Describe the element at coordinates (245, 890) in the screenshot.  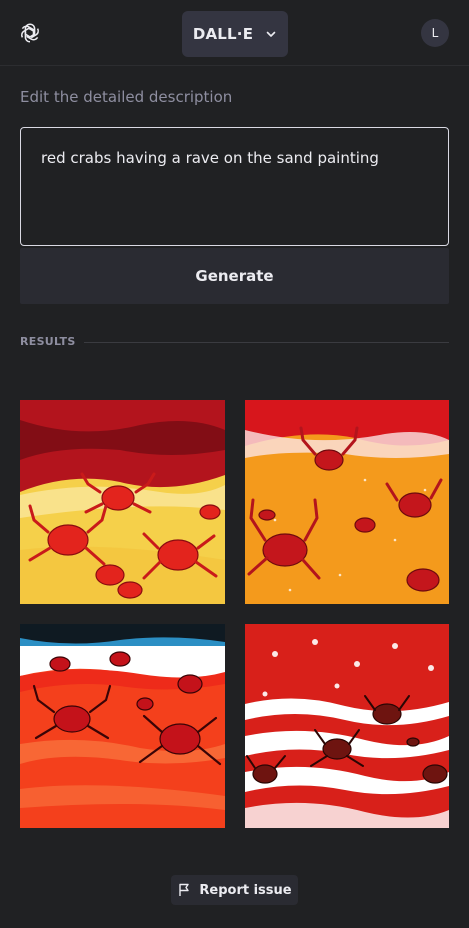
I see `report-issue-label: Report issue` at that location.